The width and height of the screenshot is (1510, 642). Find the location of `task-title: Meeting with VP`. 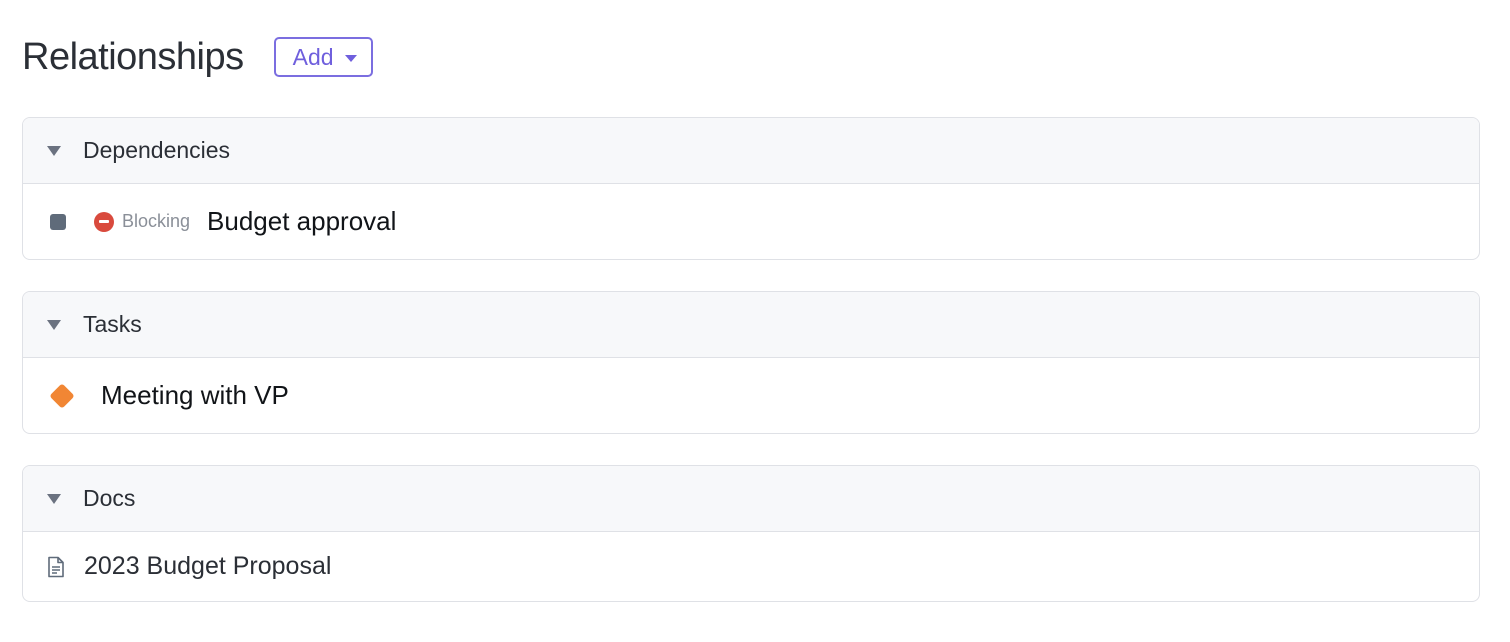

task-title: Meeting with VP is located at coordinates (195, 395).